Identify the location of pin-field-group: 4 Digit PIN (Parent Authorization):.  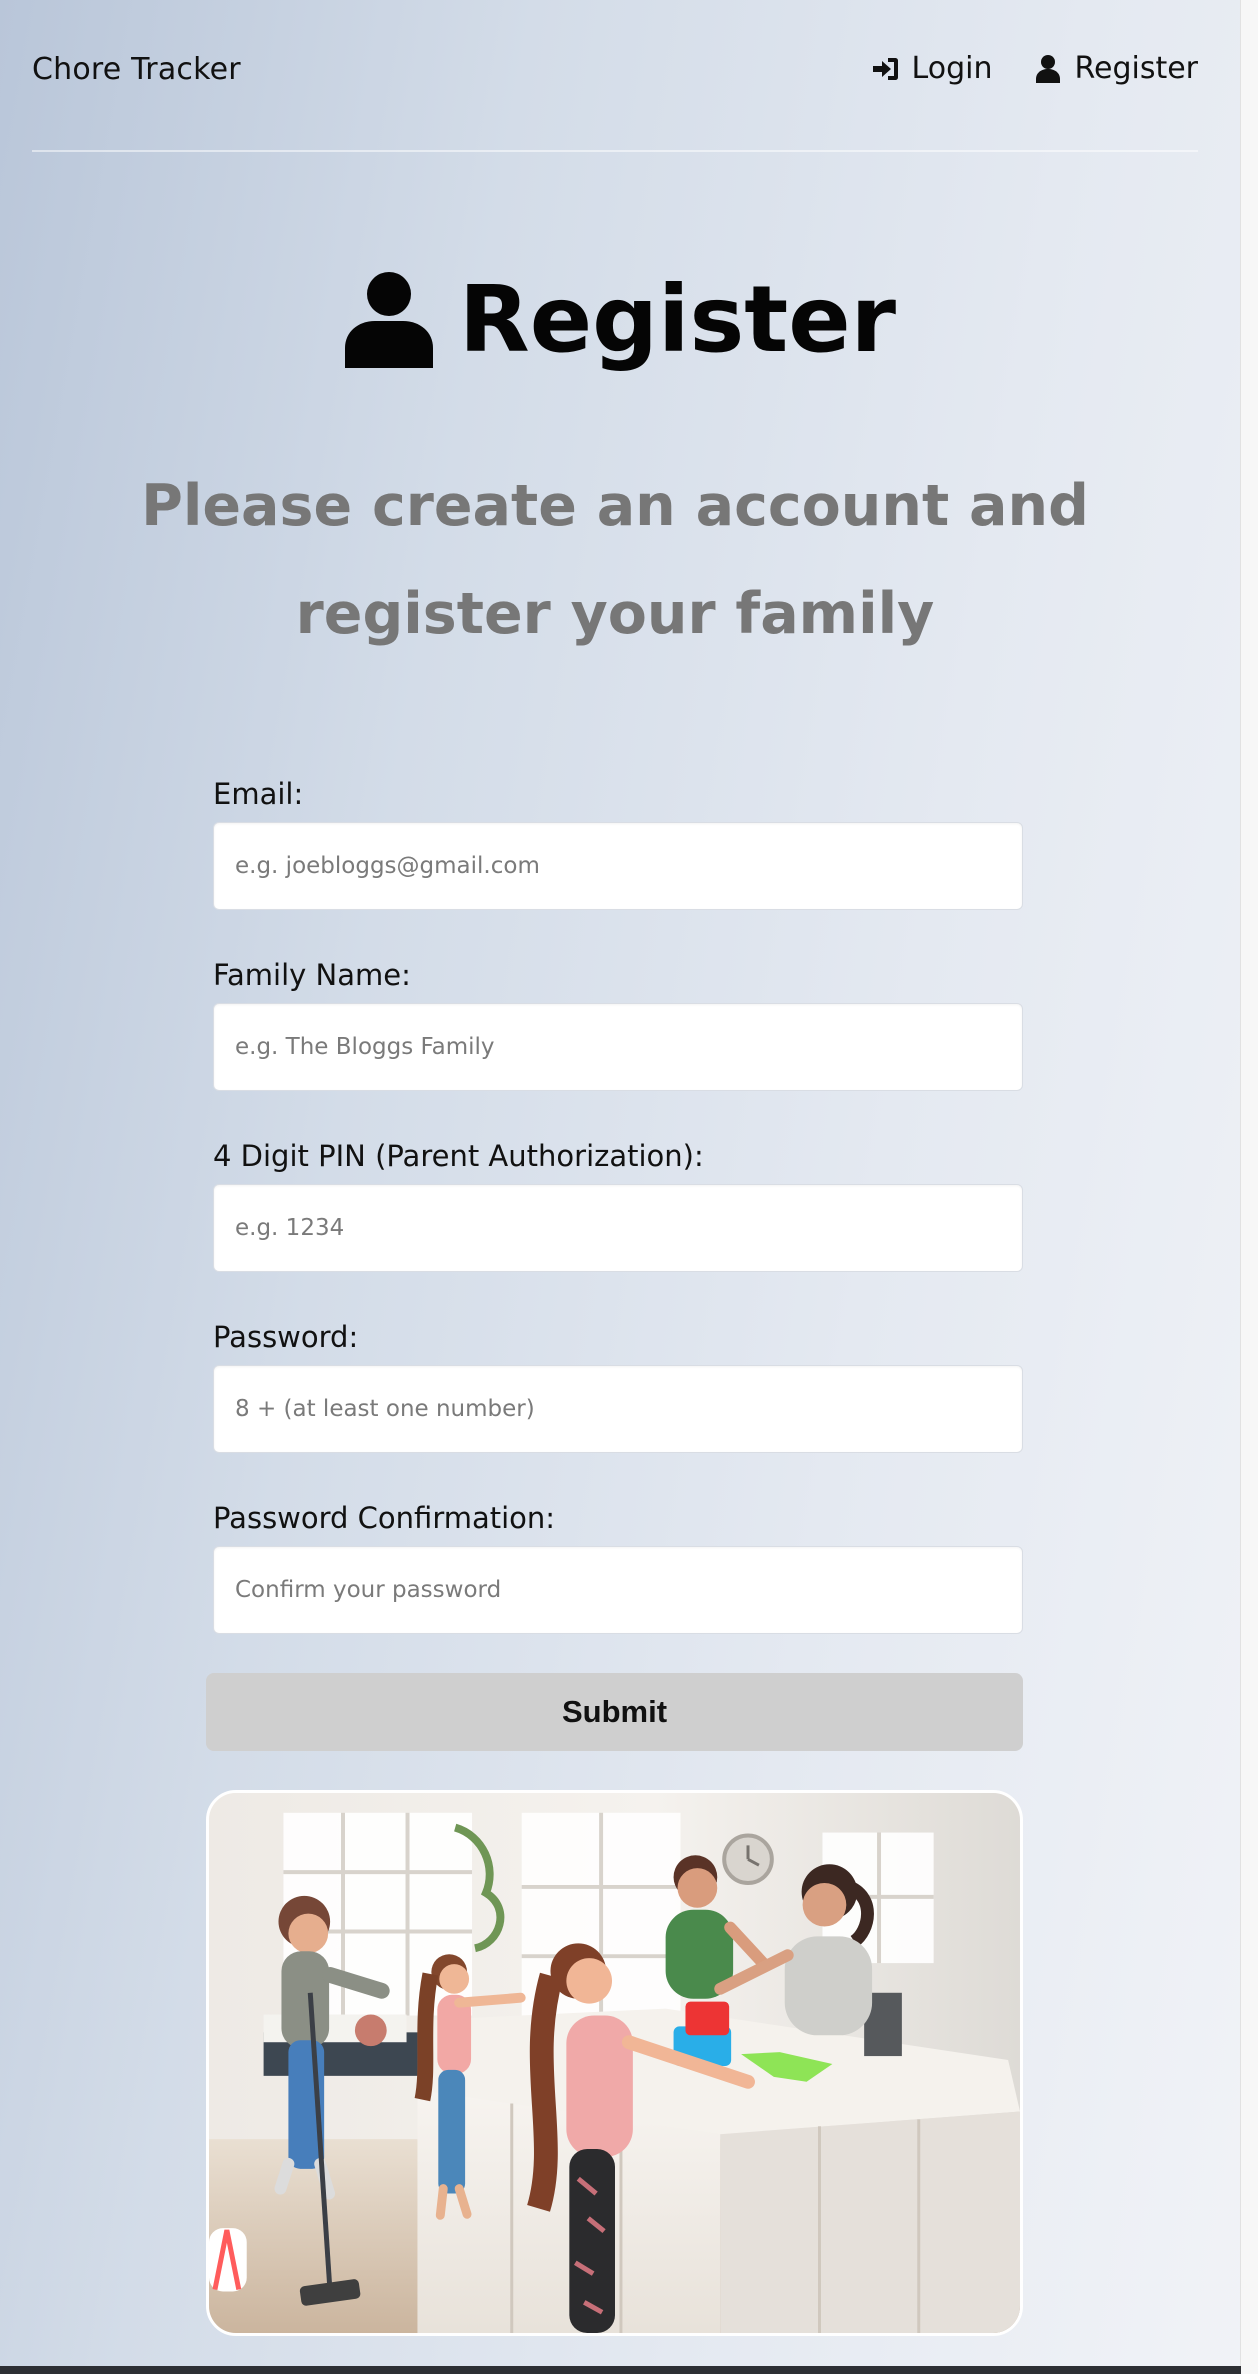
(618, 1211).